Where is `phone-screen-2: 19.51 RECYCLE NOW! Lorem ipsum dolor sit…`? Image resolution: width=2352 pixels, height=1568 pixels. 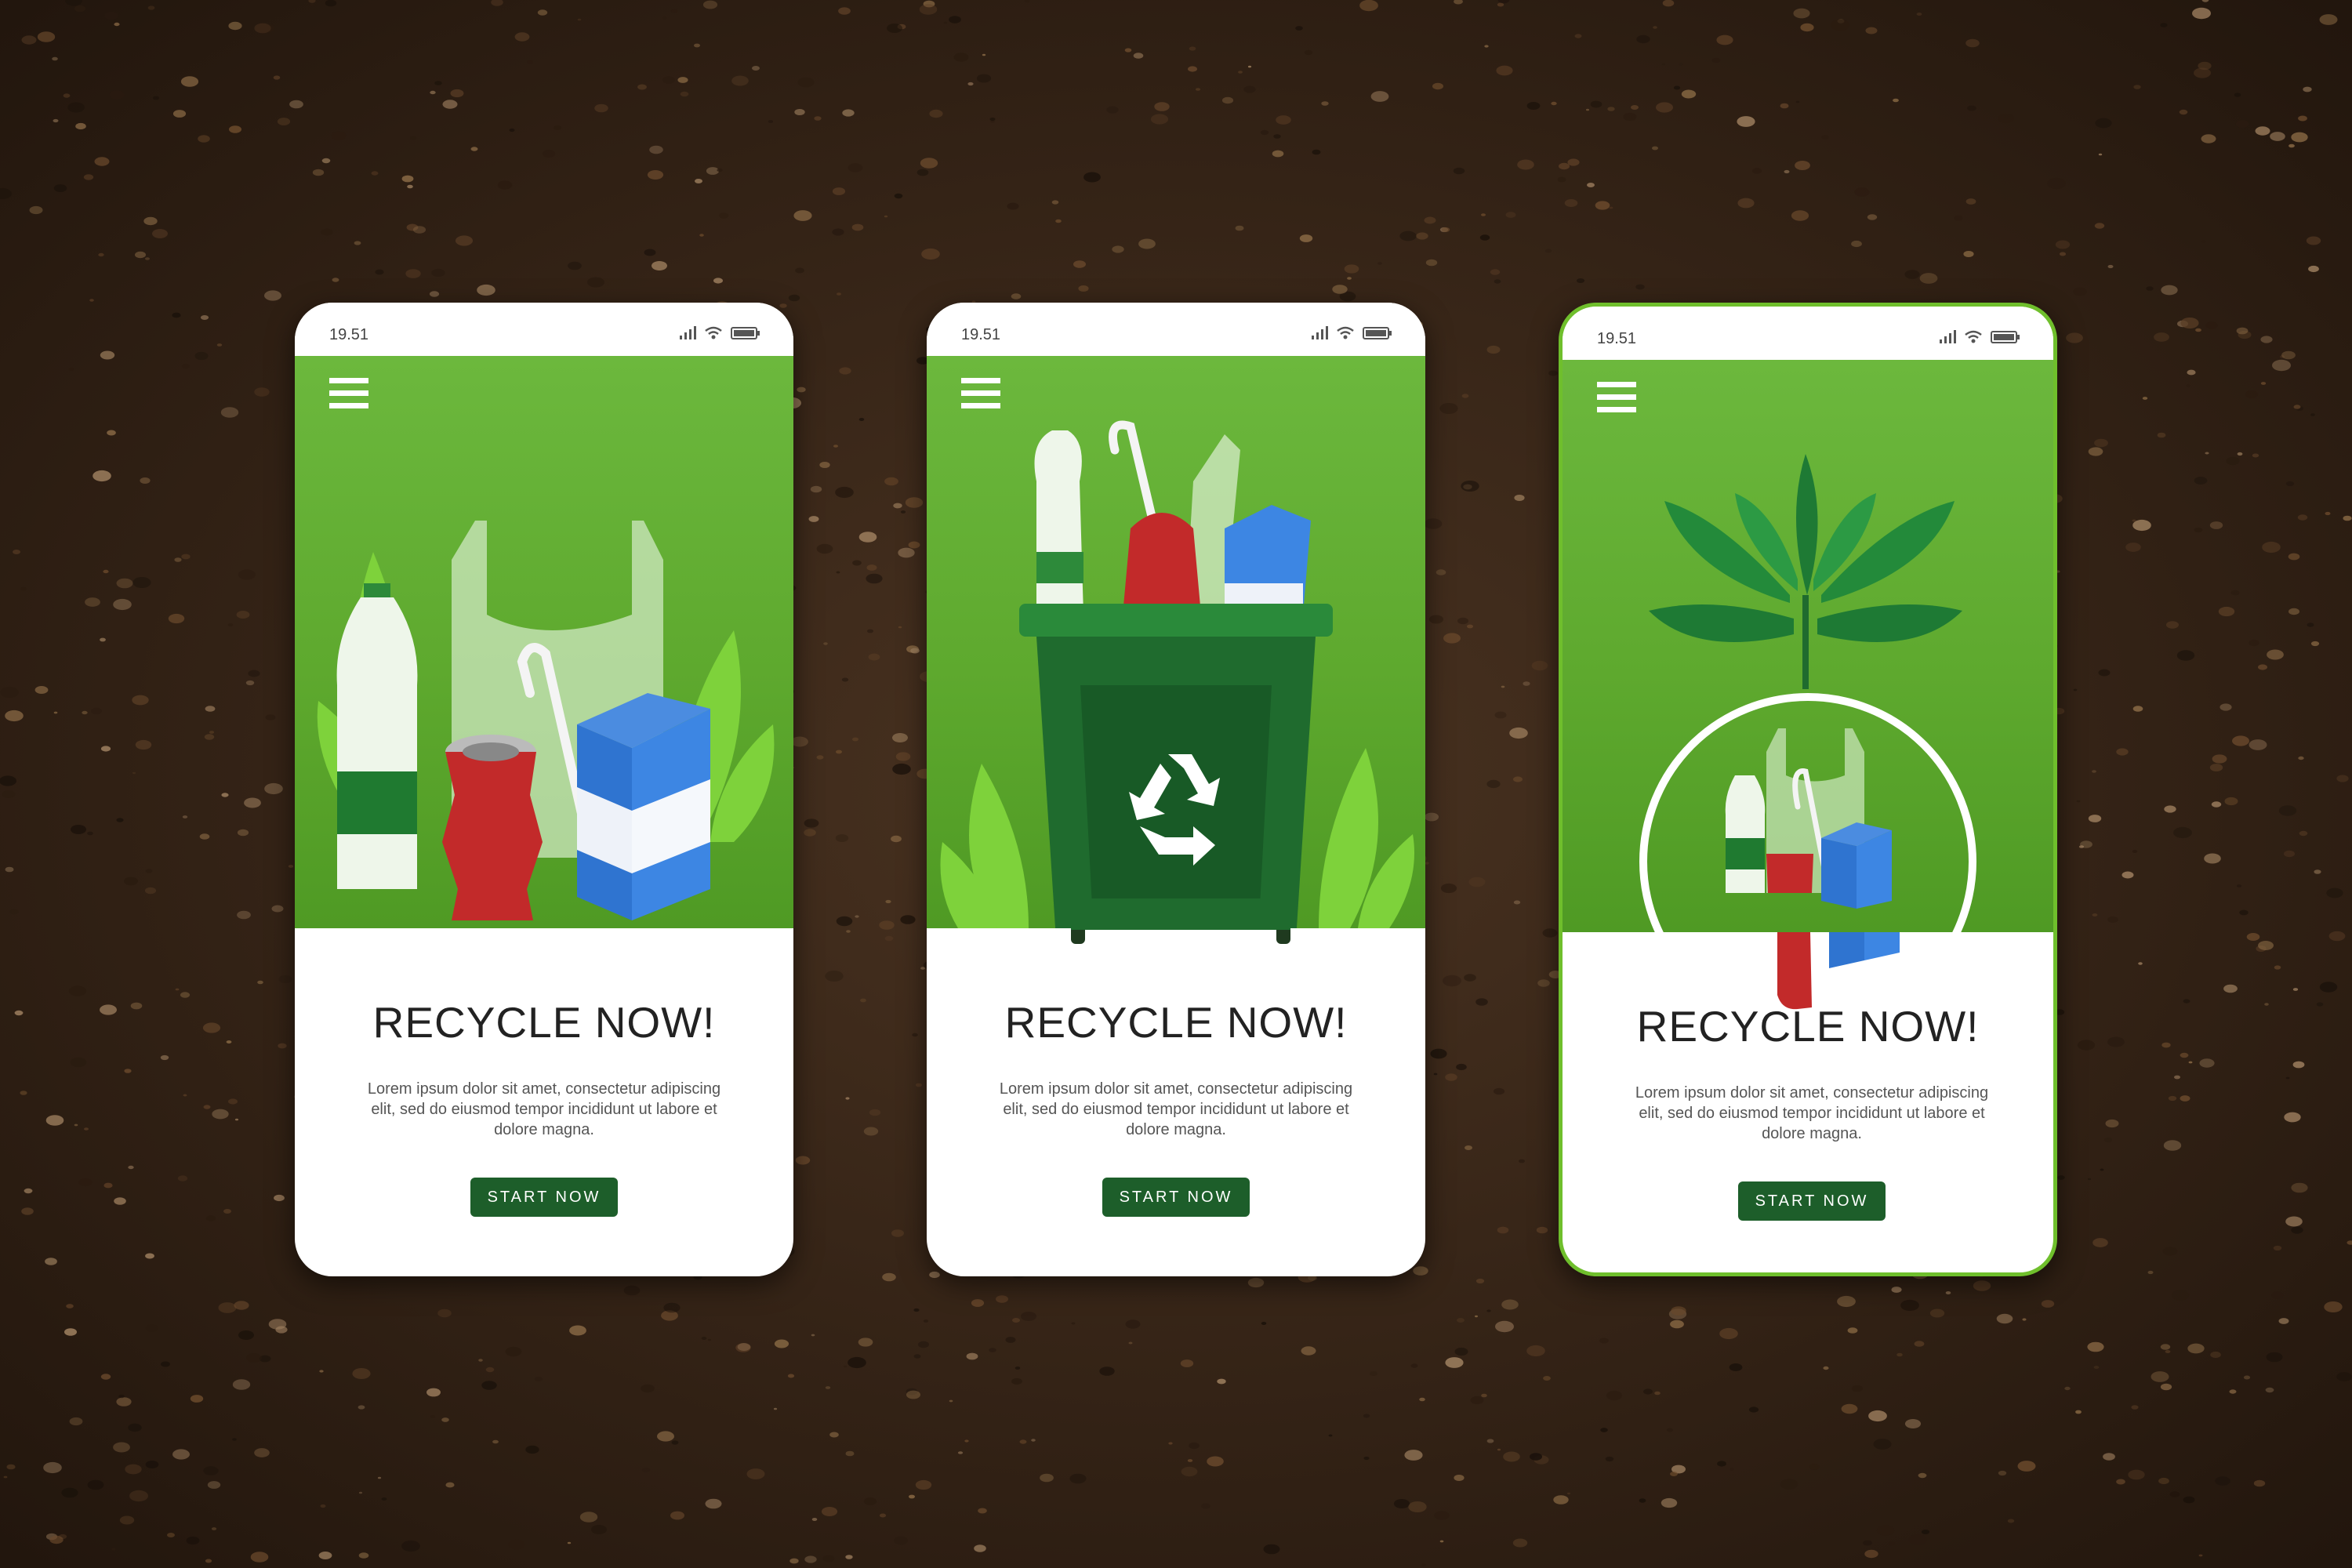 phone-screen-2: 19.51 RECYCLE NOW! Lorem ipsum dolor sit… is located at coordinates (1176, 789).